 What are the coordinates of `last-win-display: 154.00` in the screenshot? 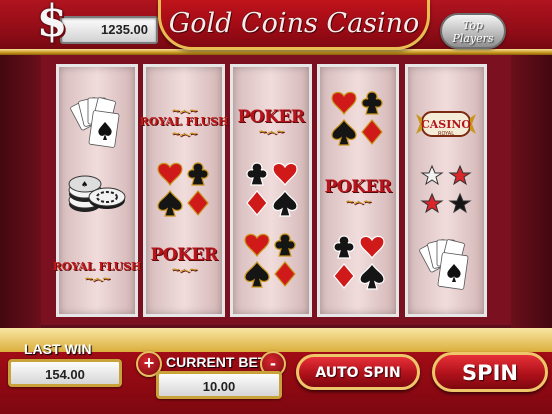 It's located at (65, 373).